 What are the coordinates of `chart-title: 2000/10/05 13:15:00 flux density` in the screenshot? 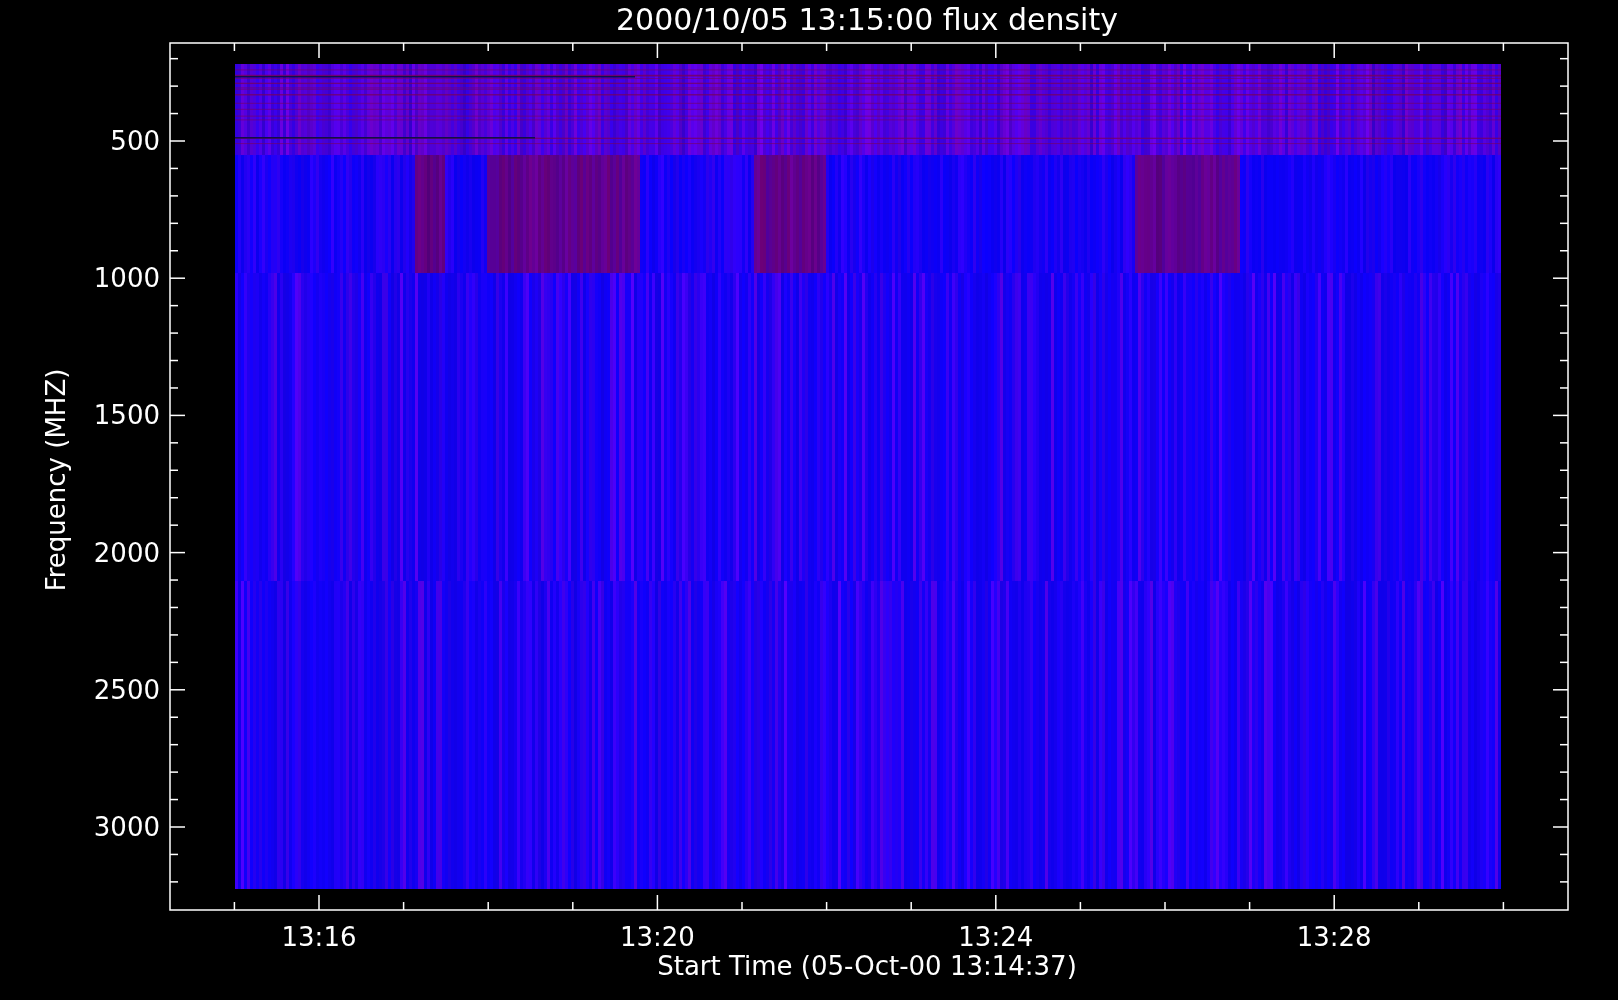 It's located at (867, 19).